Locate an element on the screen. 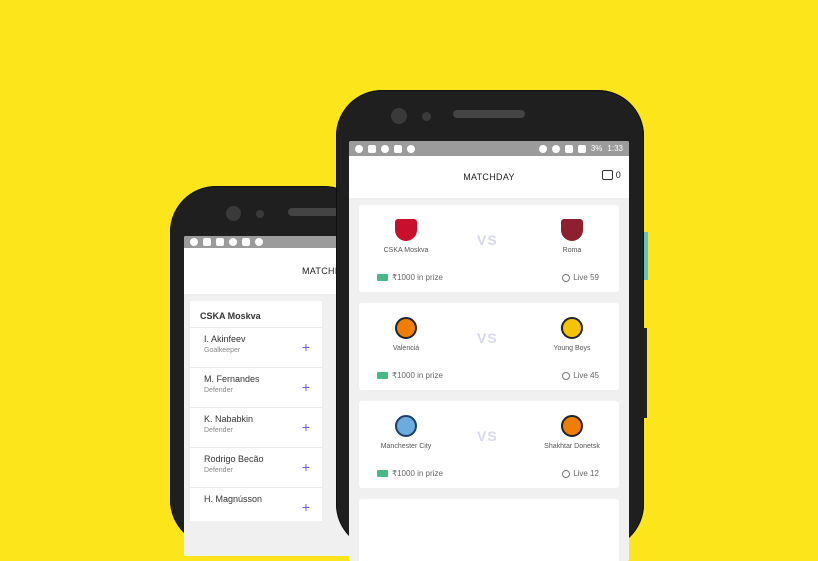  minus-icon is located at coordinates (542, 148).